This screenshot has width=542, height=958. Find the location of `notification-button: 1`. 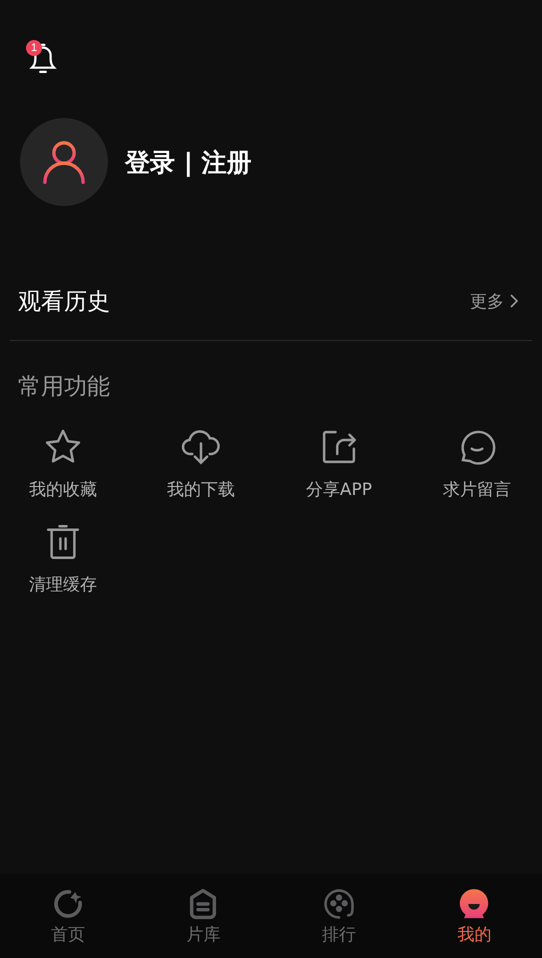

notification-button: 1 is located at coordinates (43, 58).